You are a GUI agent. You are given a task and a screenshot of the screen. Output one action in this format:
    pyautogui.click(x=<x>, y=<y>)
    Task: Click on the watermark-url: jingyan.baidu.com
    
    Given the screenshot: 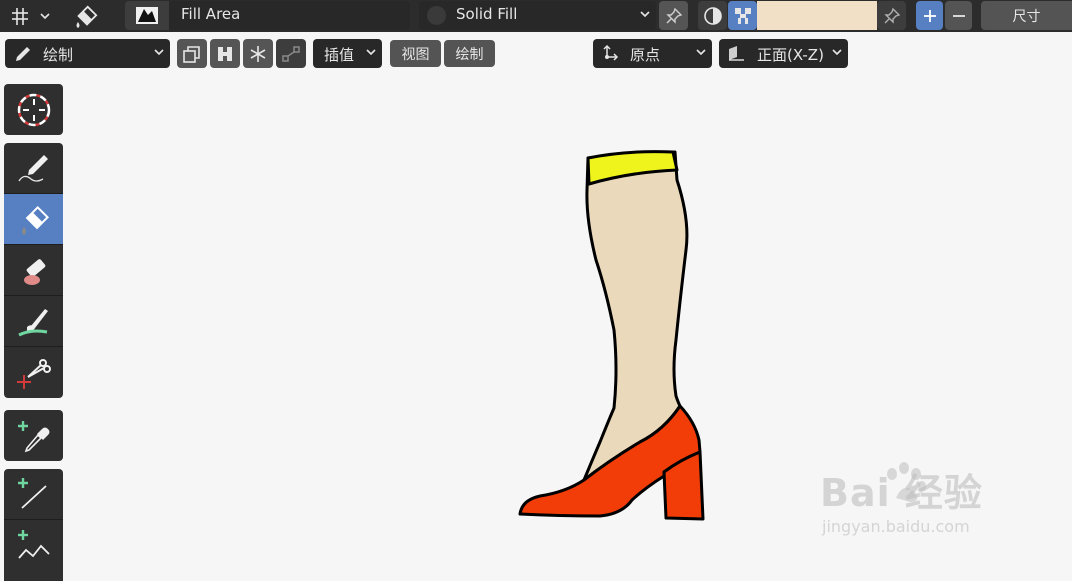 What is the action you would take?
    pyautogui.click(x=896, y=526)
    